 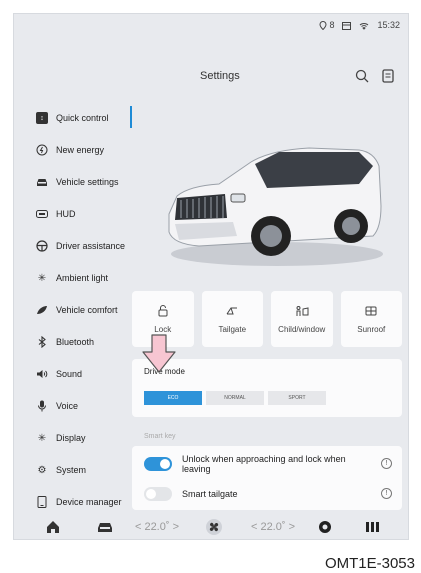 What do you see at coordinates (371, 312) in the screenshot?
I see `sunroof-icon` at bounding box center [371, 312].